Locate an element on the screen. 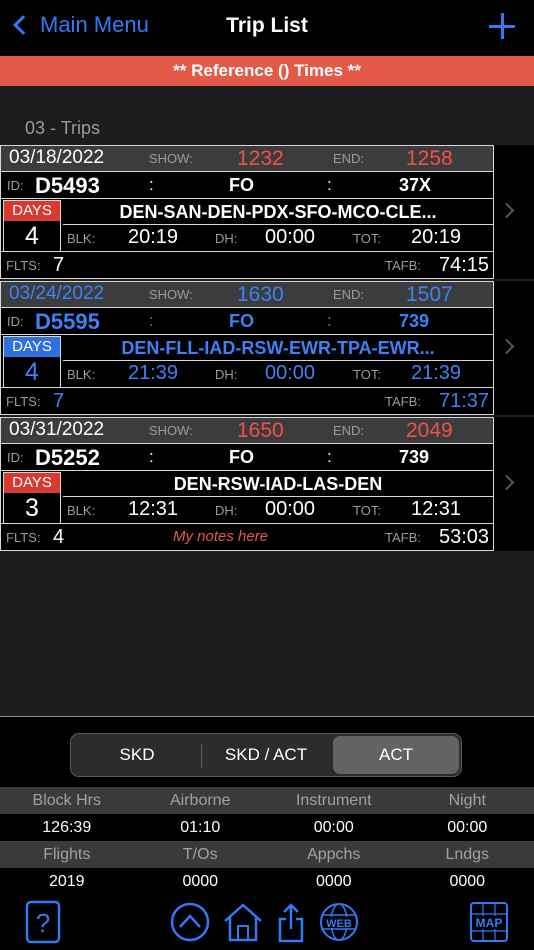 The image size is (534, 950). tafb-time: 74:15 is located at coordinates (464, 265).